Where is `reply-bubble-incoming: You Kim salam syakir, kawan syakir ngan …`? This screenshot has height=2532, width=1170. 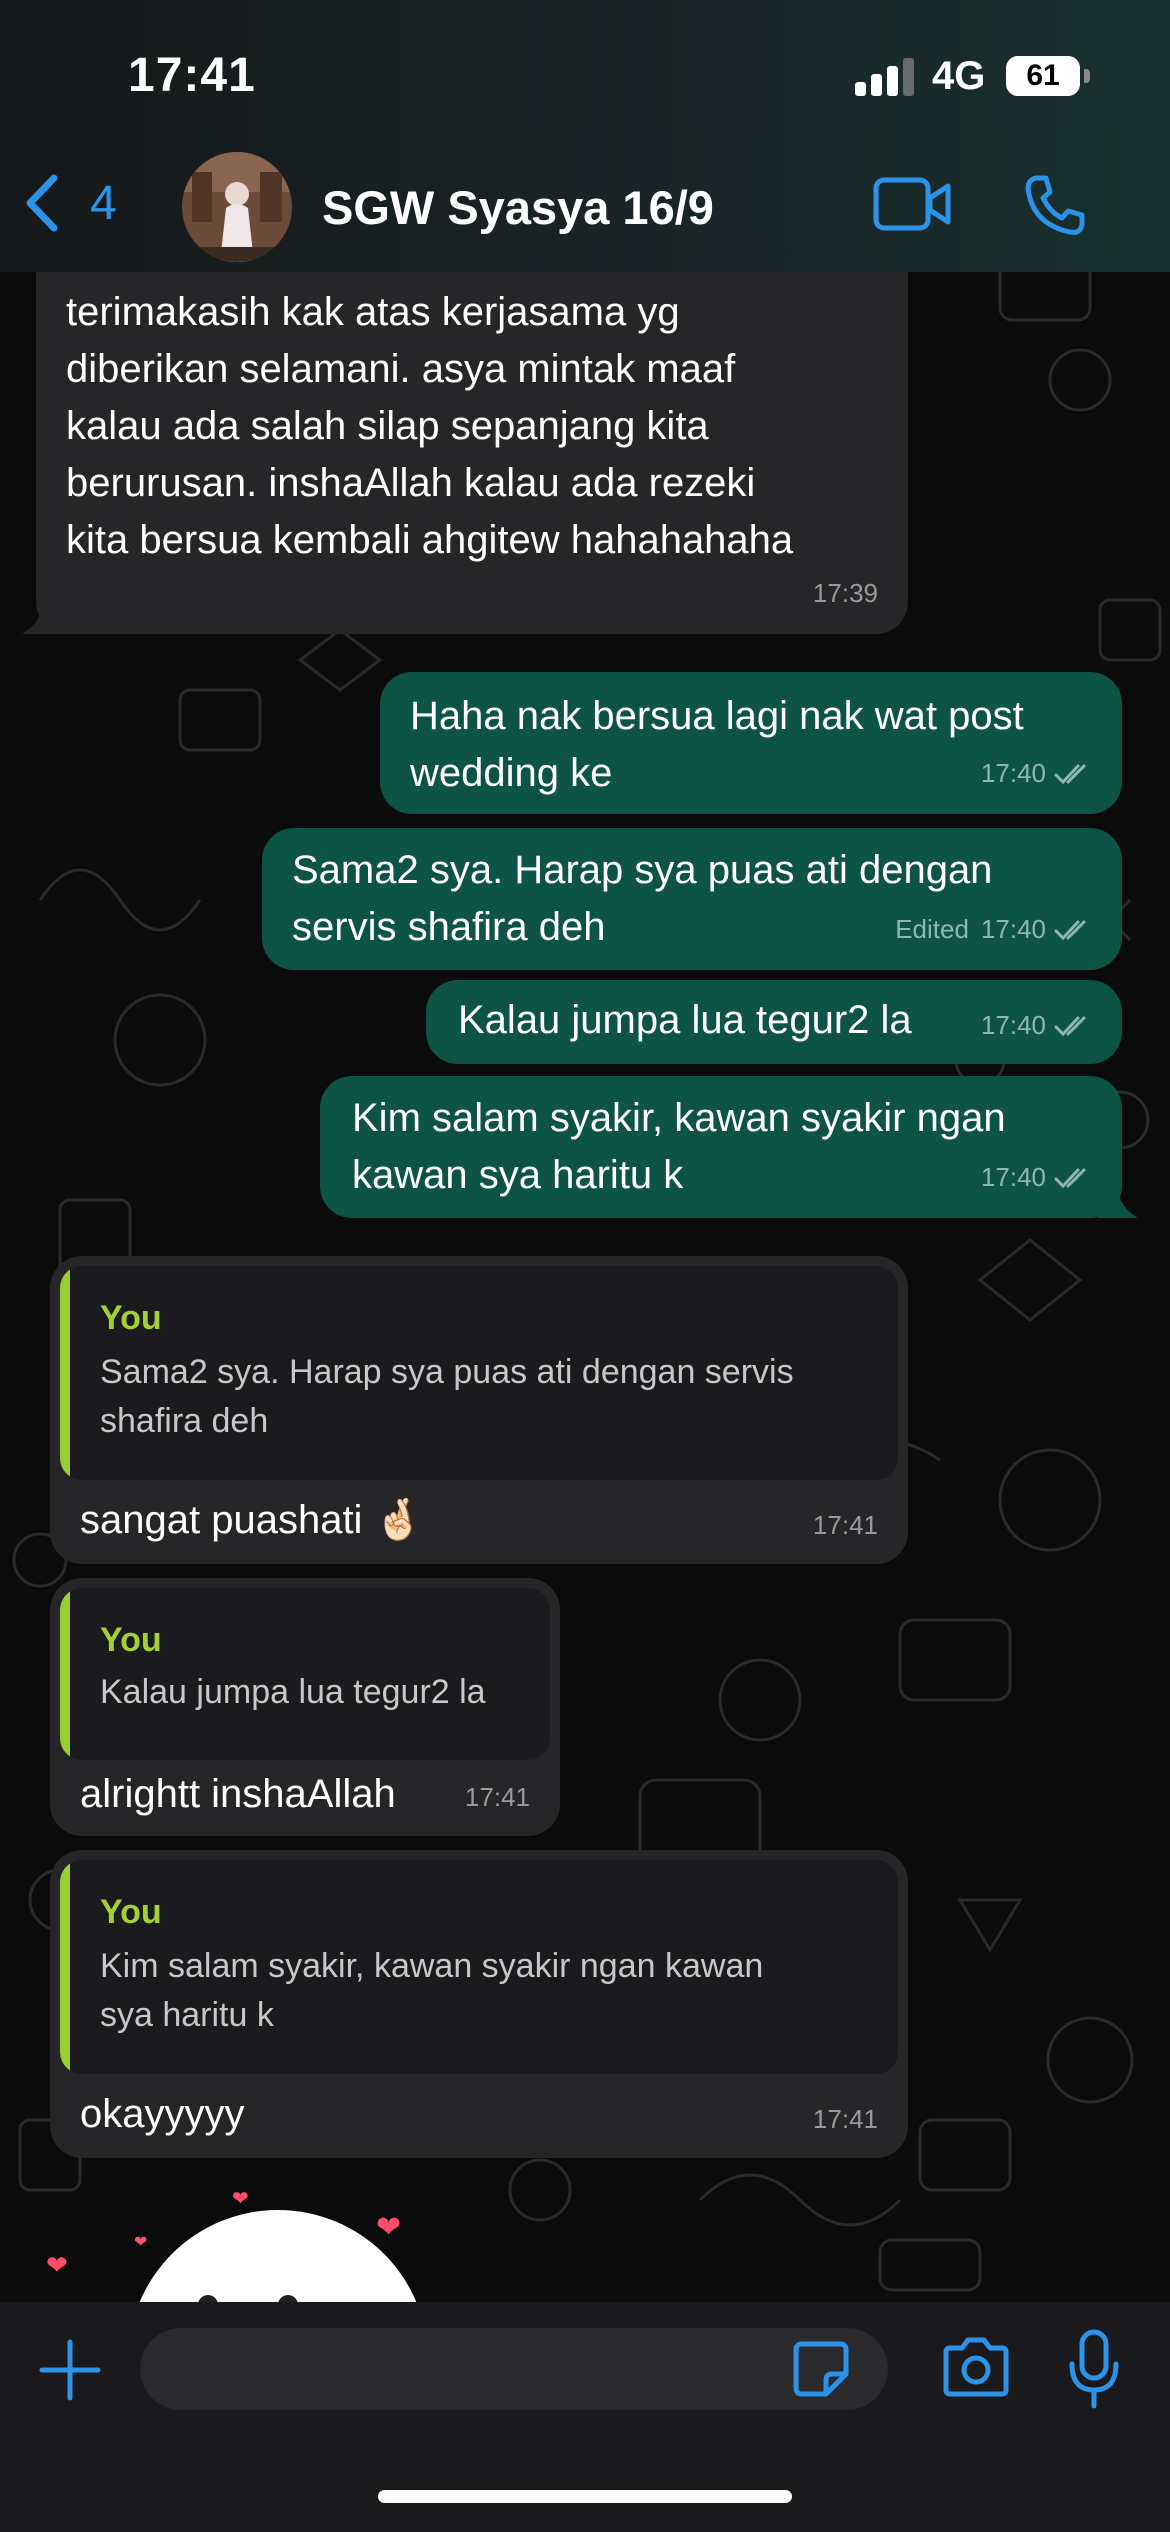
reply-bubble-incoming: You Kim salam syakir, kawan syakir ngan … is located at coordinates (479, 2004).